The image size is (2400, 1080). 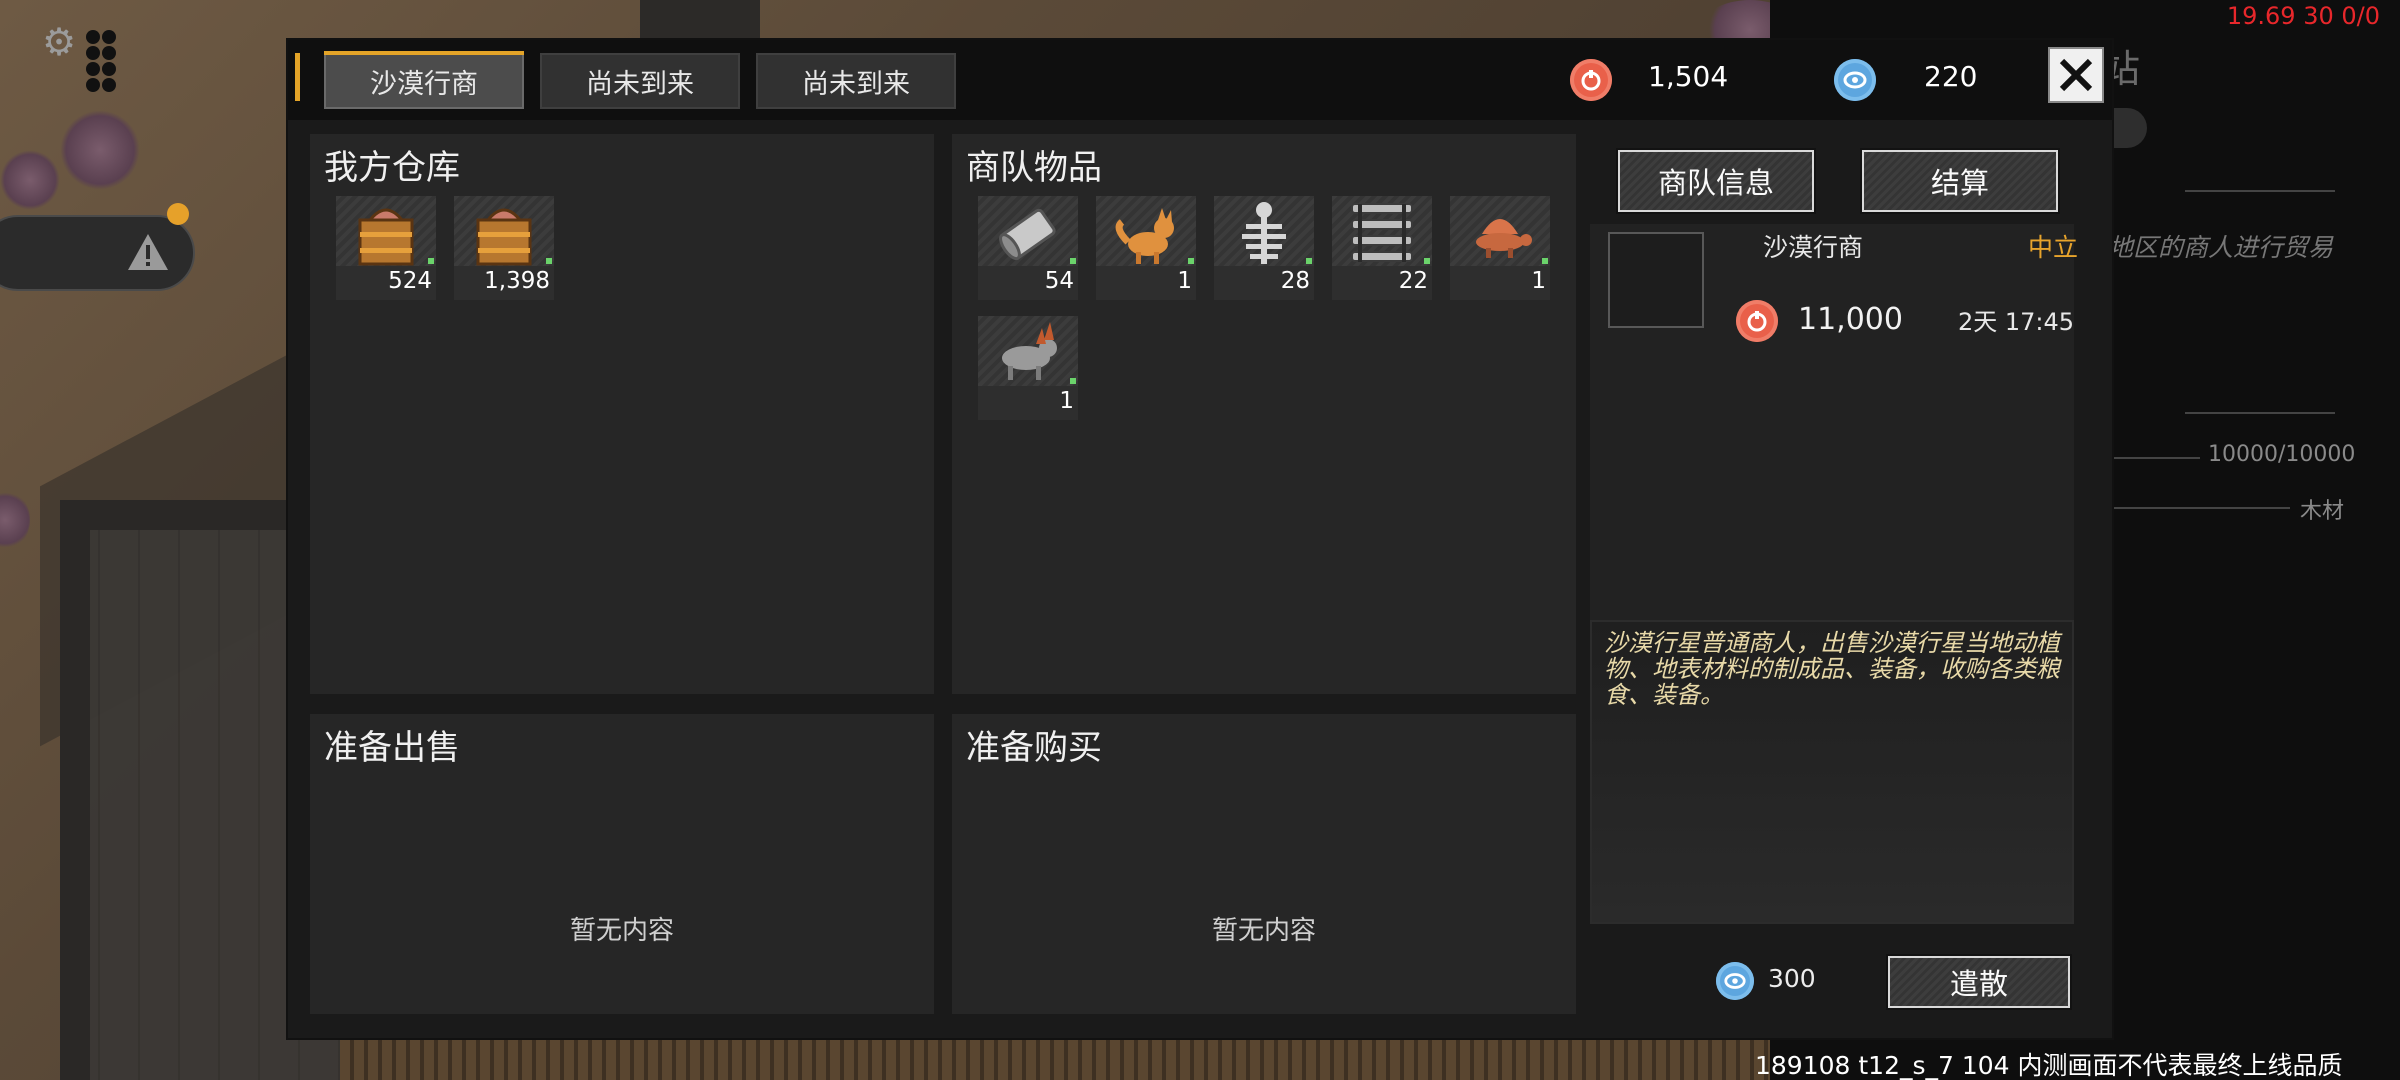 I want to click on tab-not-arrived-1: 尚未到来, so click(x=640, y=81).